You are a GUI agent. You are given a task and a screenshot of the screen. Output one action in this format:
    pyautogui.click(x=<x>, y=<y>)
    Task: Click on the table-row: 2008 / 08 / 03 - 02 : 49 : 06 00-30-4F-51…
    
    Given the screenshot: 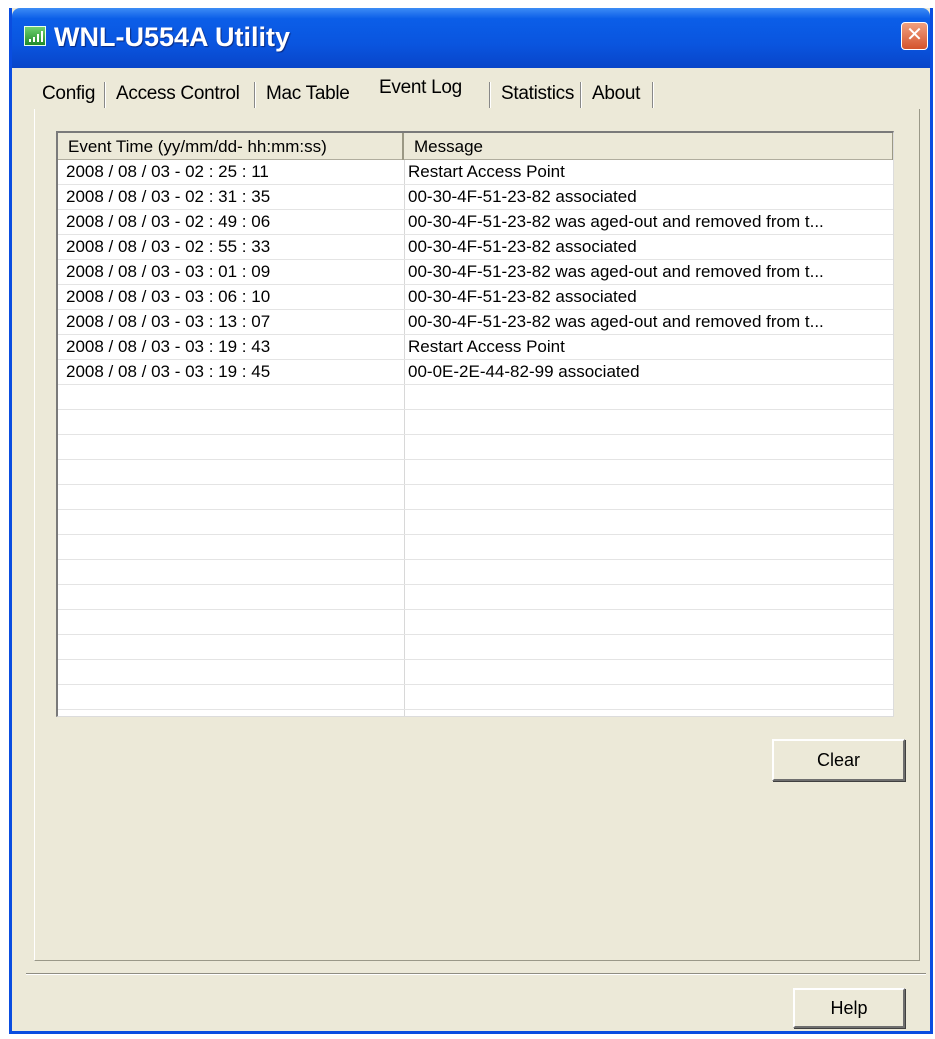 What is the action you would take?
    pyautogui.click(x=475, y=222)
    